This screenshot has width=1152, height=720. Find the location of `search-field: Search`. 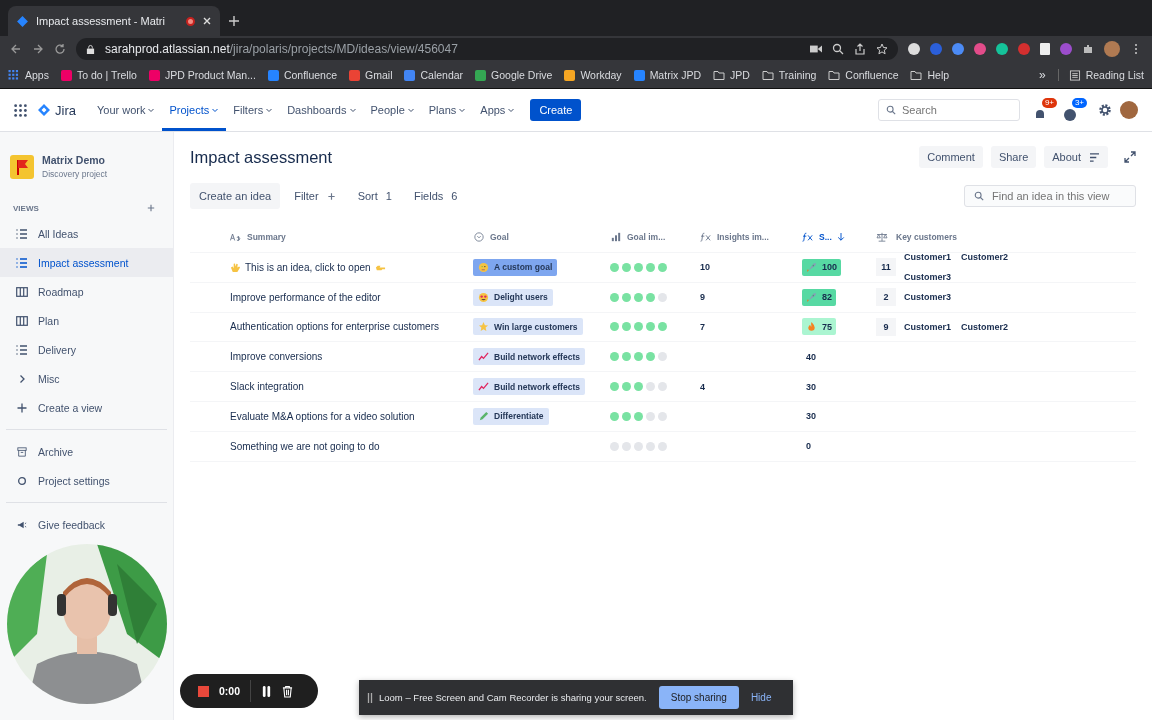

search-field: Search is located at coordinates (949, 110).